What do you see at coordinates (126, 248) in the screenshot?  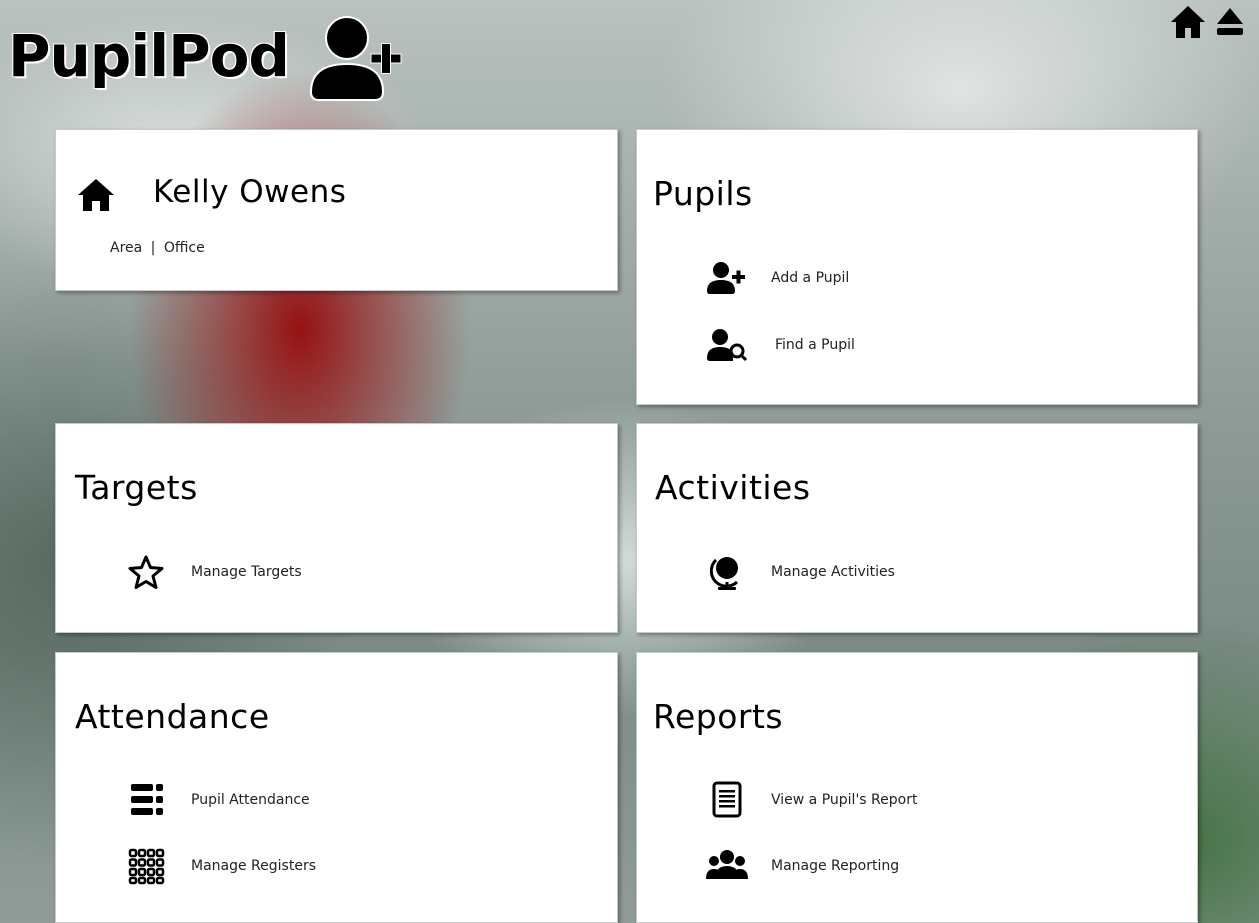 I see `area-label: Area` at bounding box center [126, 248].